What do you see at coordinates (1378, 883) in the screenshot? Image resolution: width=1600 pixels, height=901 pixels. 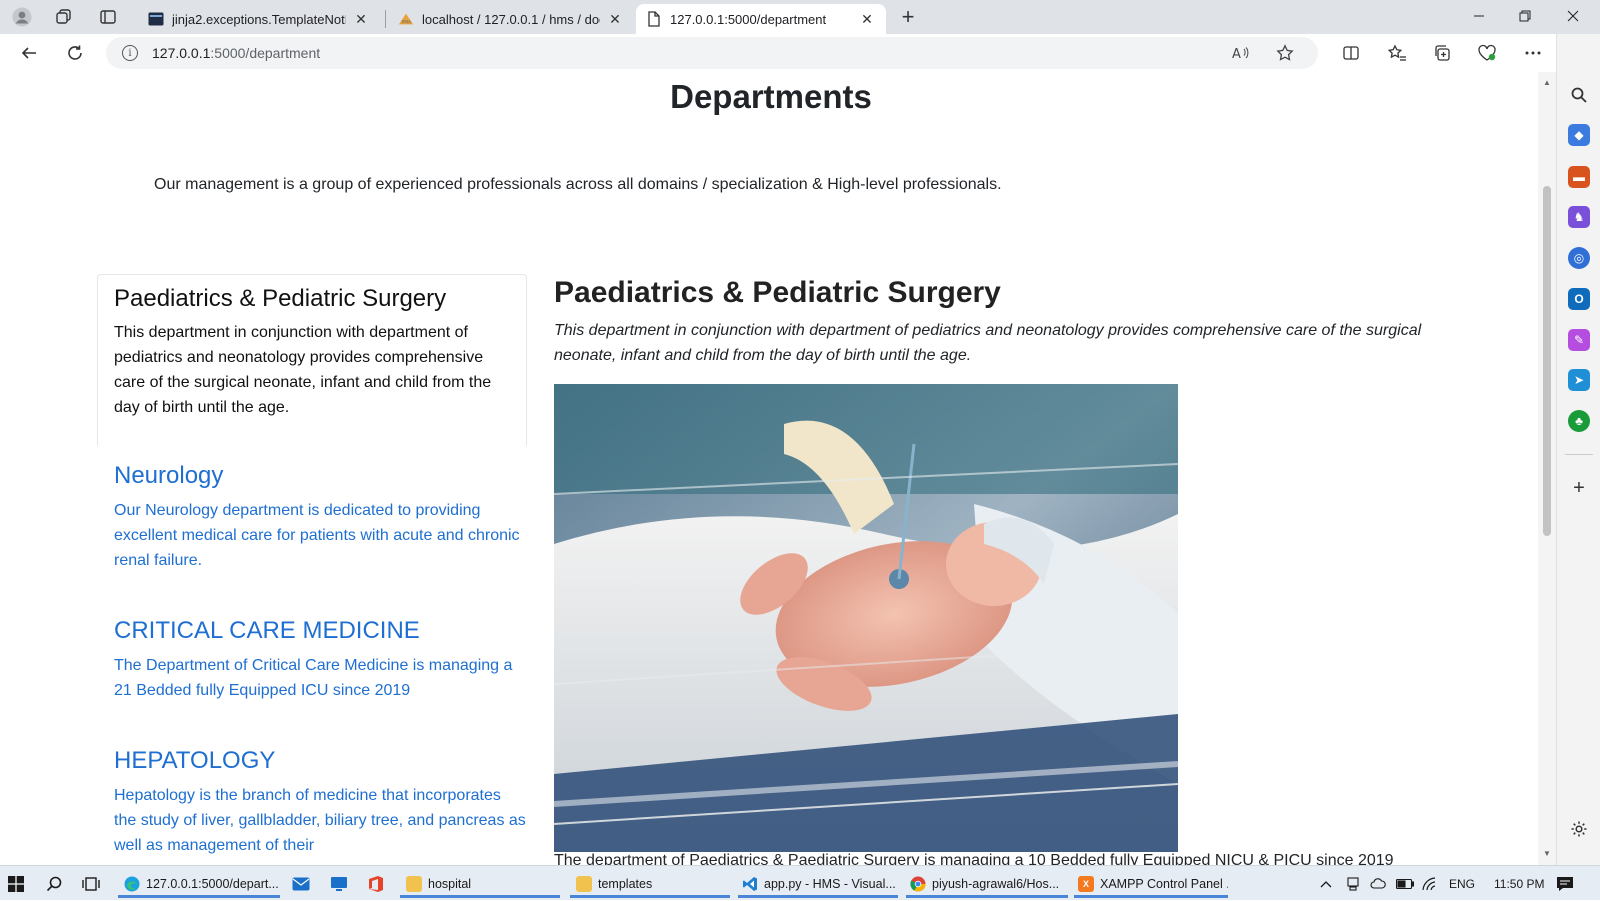 I see `weather-icon` at bounding box center [1378, 883].